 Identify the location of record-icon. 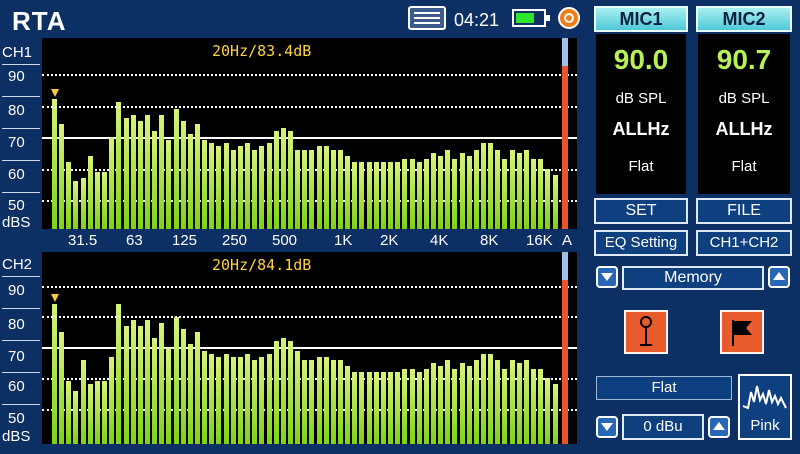
(569, 18).